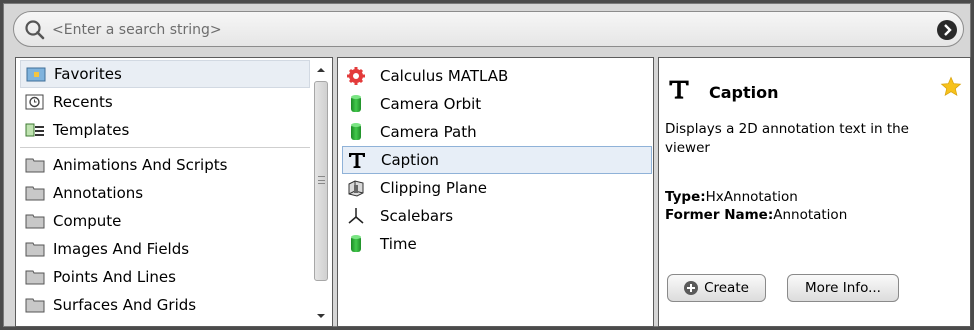  I want to click on category-label: Annotations, so click(98, 193).